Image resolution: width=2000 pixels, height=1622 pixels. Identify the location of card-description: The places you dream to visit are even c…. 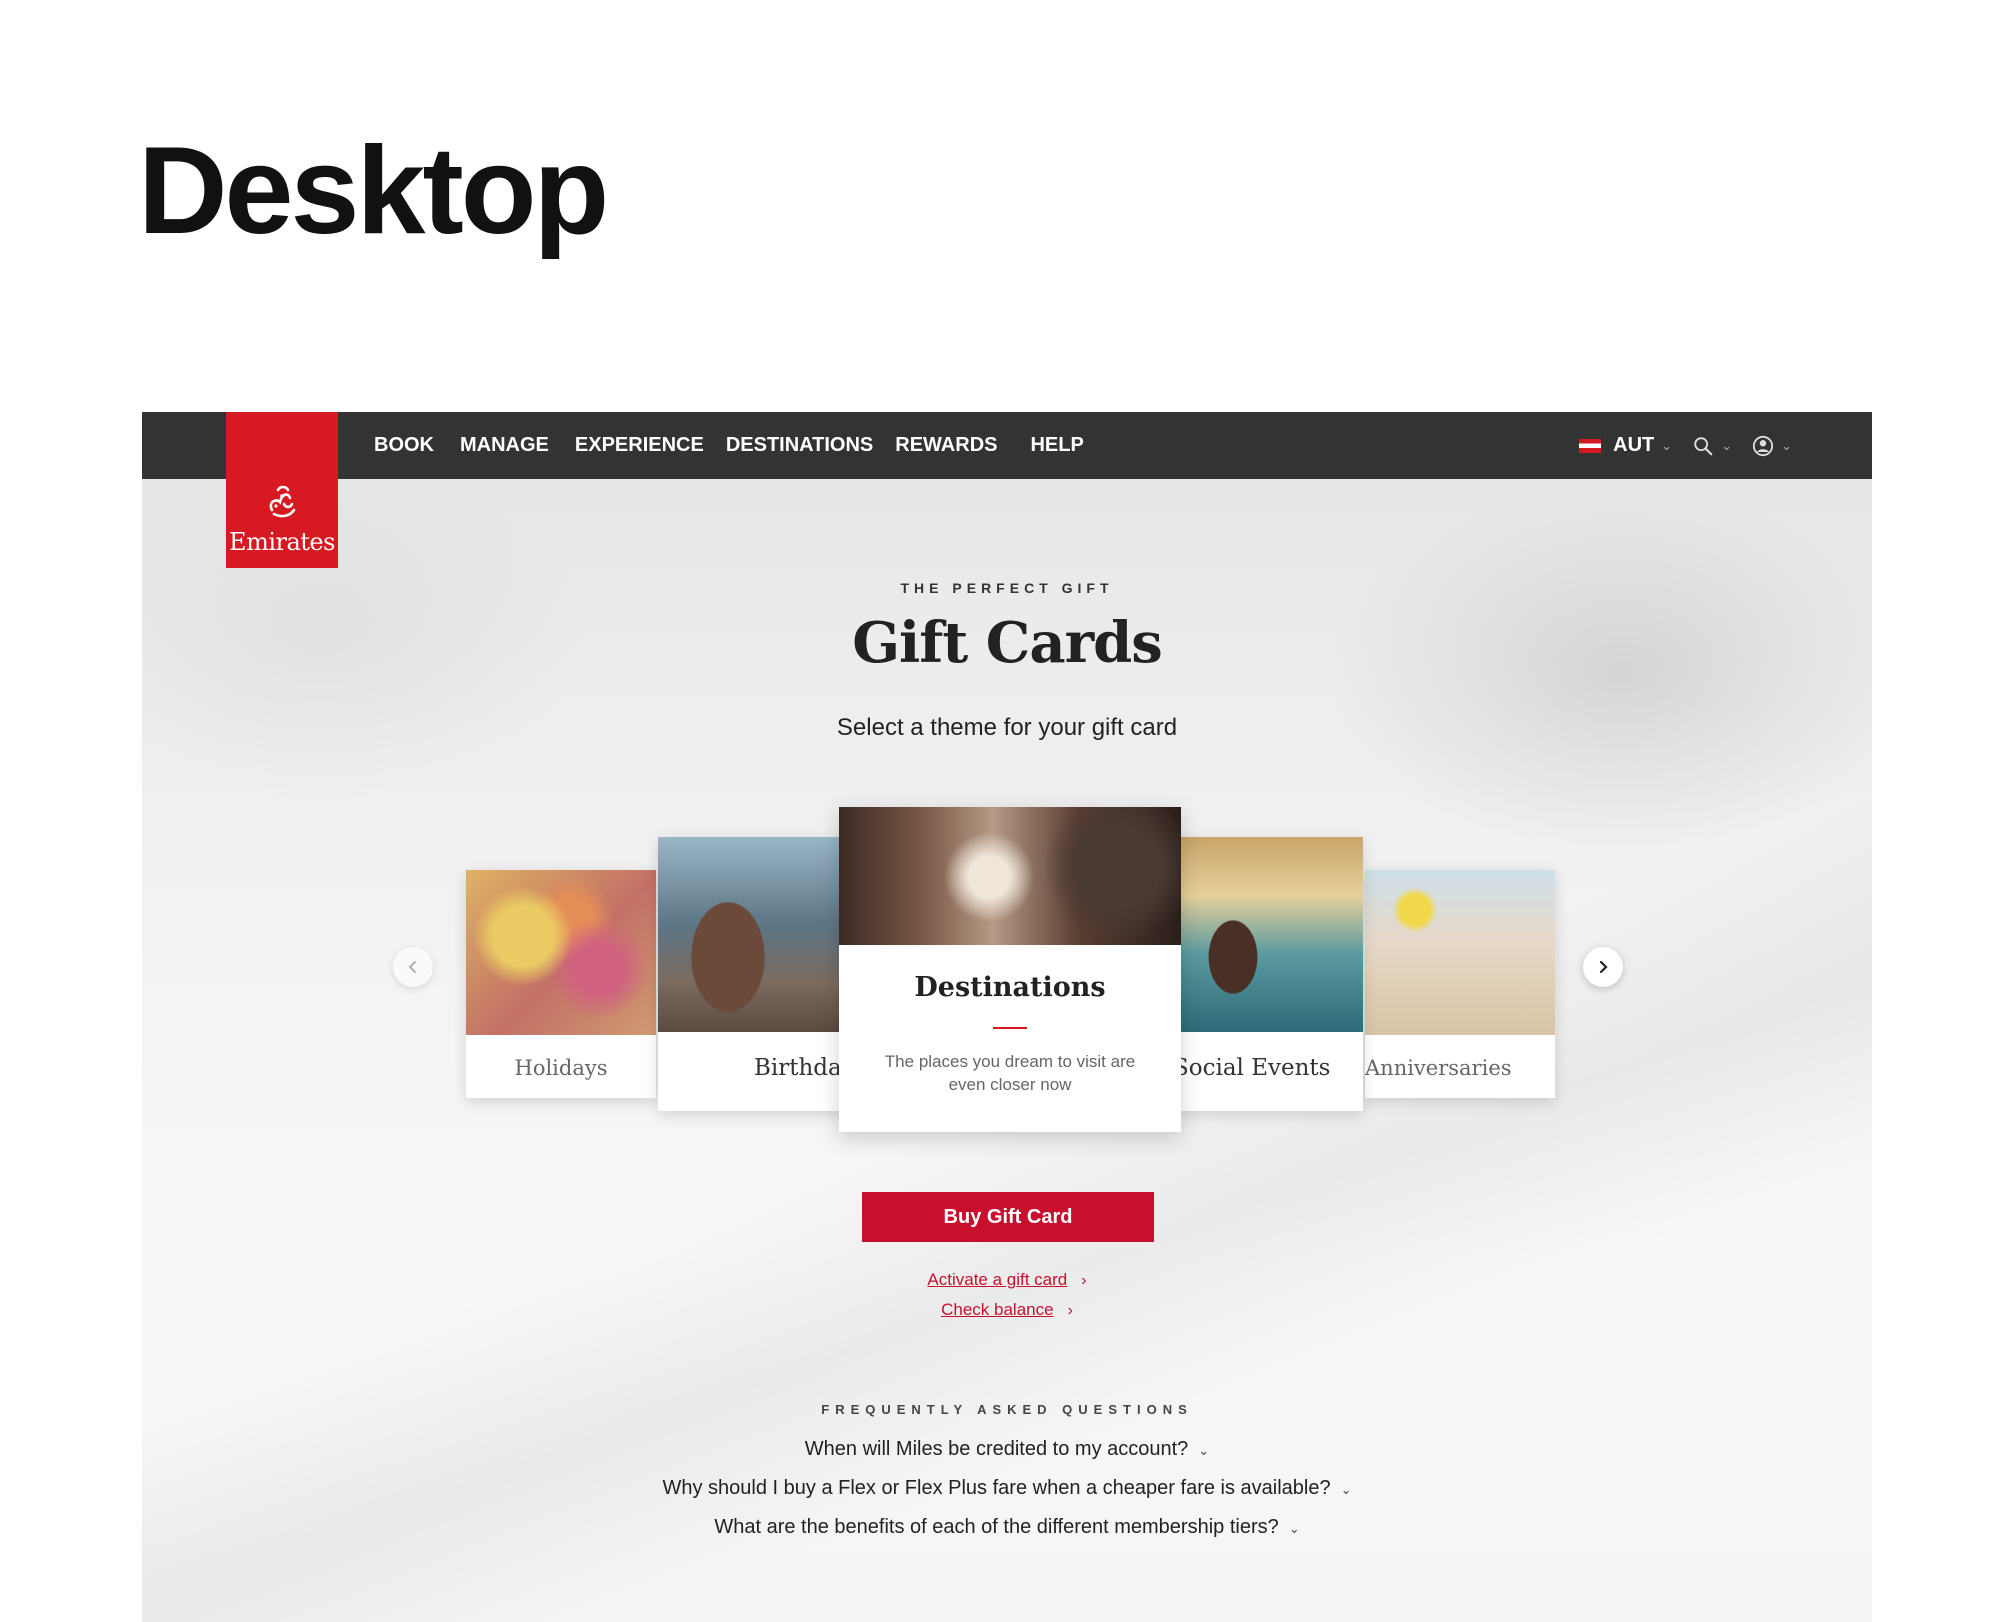
(1010, 1073).